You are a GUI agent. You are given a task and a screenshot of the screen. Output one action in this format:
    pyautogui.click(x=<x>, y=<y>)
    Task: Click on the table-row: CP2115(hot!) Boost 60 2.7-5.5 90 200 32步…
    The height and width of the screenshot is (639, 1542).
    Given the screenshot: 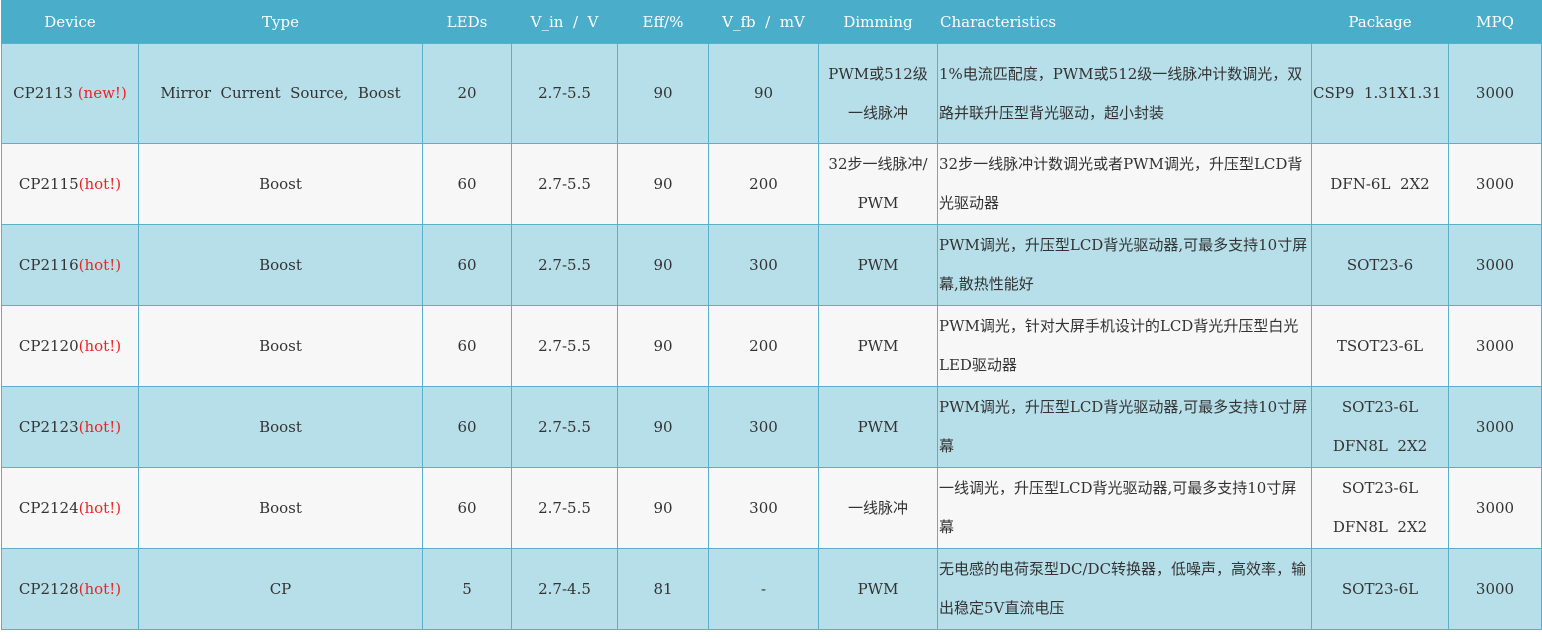 What is the action you would take?
    pyautogui.click(x=771, y=184)
    